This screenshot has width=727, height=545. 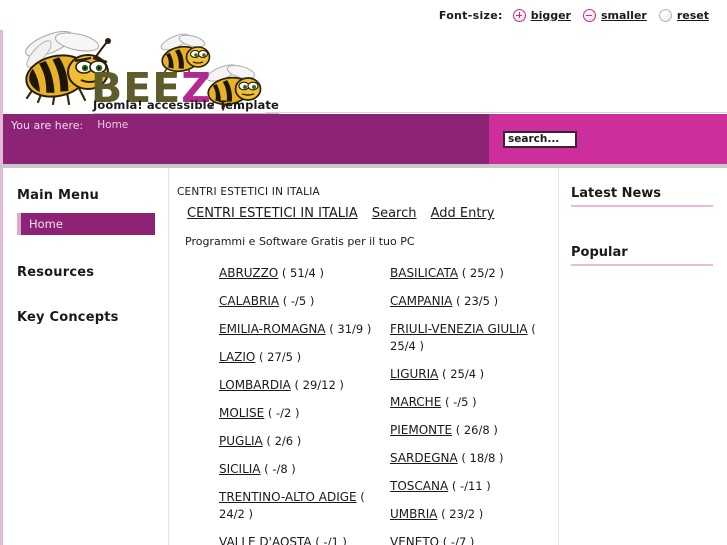 I want to click on region-link: VENETO, so click(x=414, y=540).